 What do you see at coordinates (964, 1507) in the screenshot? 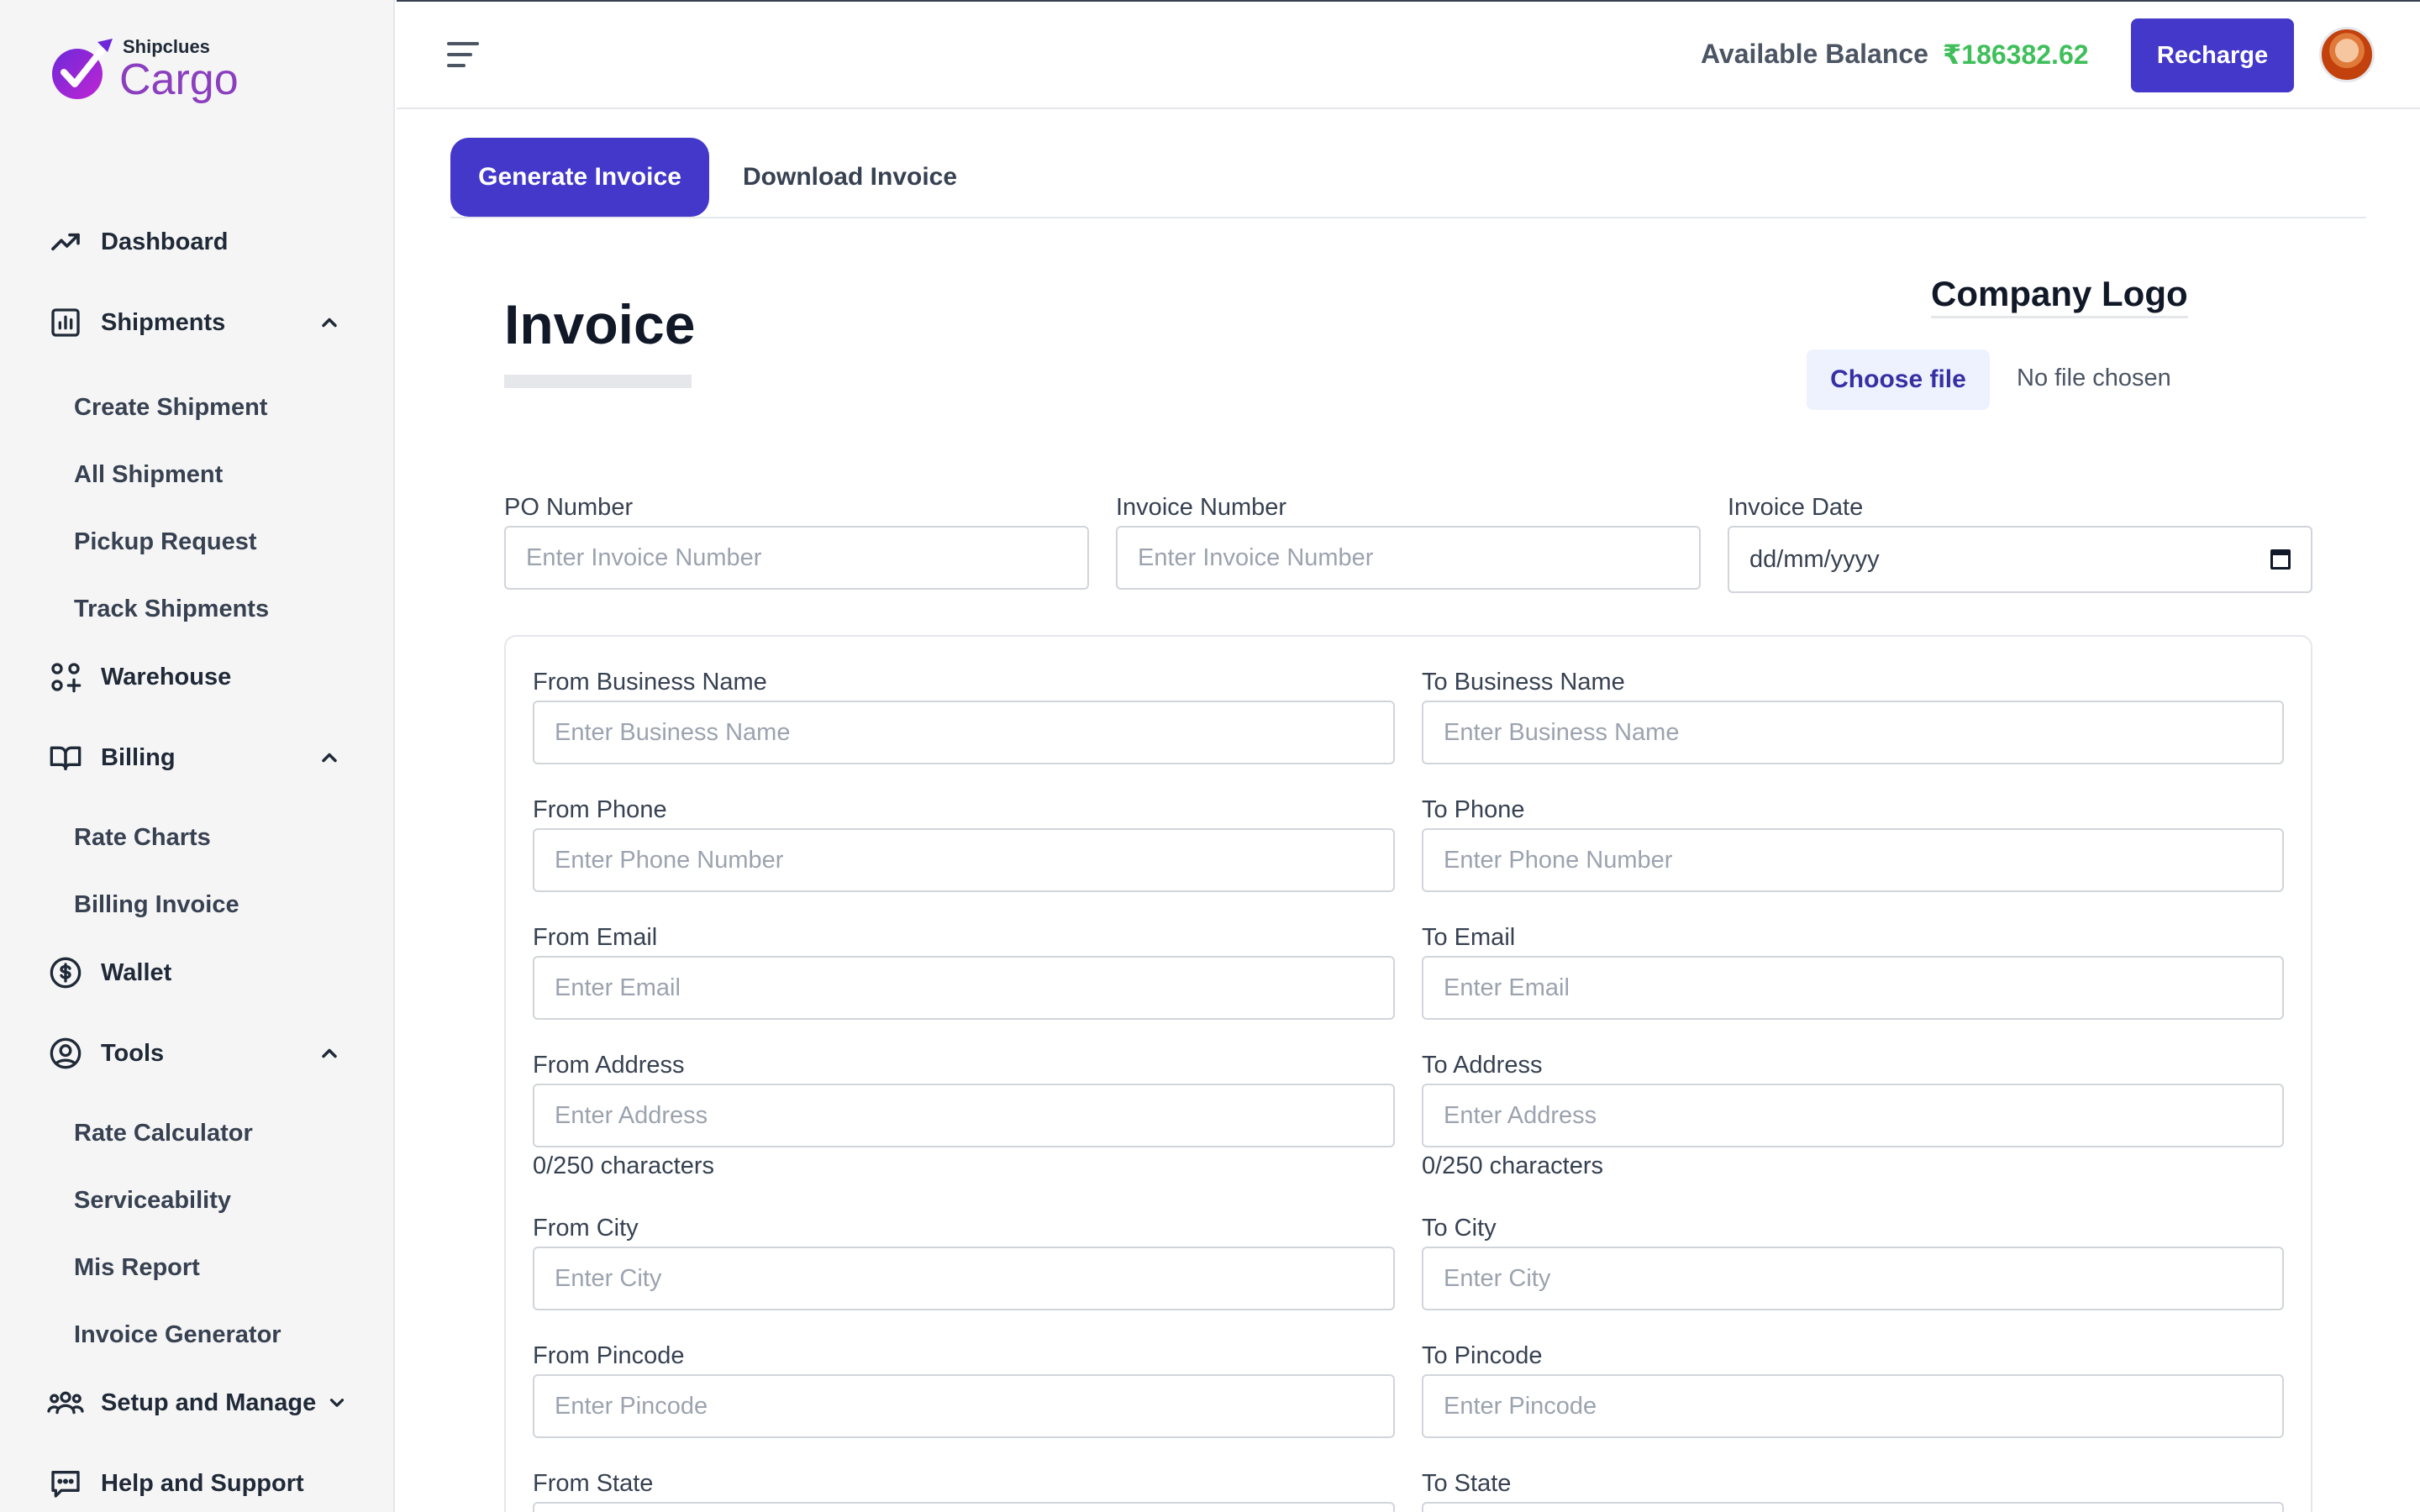
I see `from-state-select` at bounding box center [964, 1507].